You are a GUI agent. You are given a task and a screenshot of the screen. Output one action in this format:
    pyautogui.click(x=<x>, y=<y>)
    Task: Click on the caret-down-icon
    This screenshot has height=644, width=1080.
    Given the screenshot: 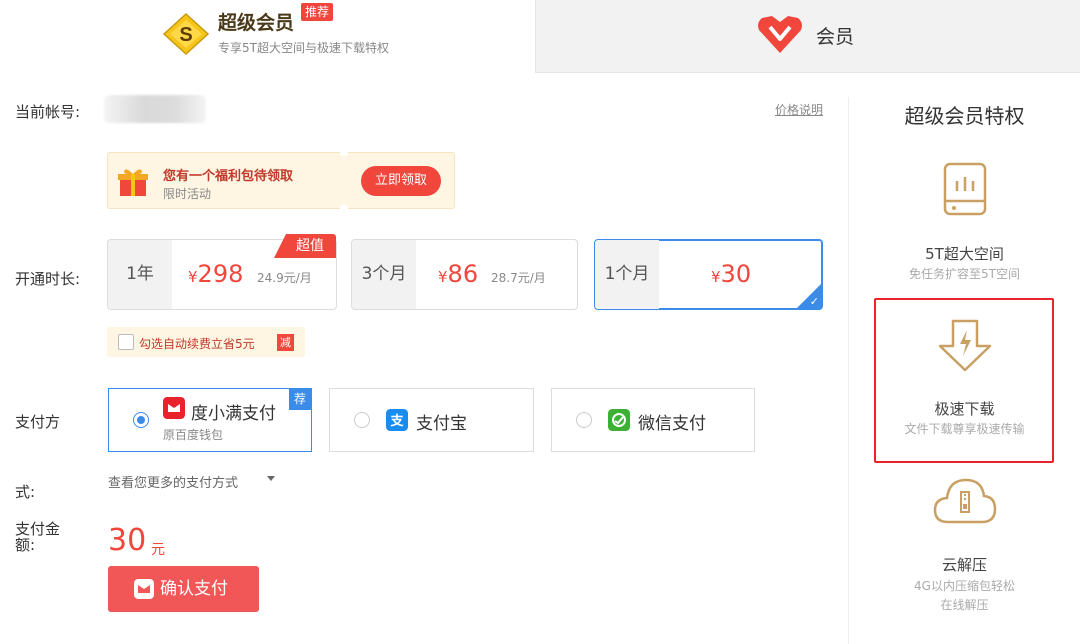 What is the action you would take?
    pyautogui.click(x=271, y=478)
    